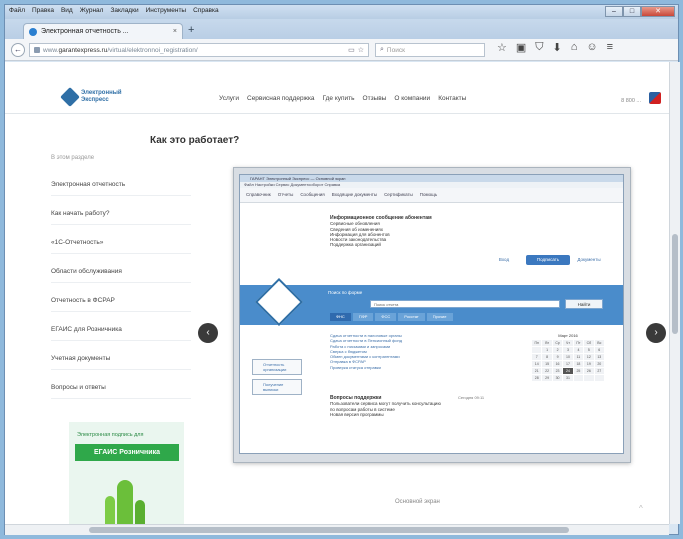  I want to click on nav-contacts: Контакты, so click(452, 98).